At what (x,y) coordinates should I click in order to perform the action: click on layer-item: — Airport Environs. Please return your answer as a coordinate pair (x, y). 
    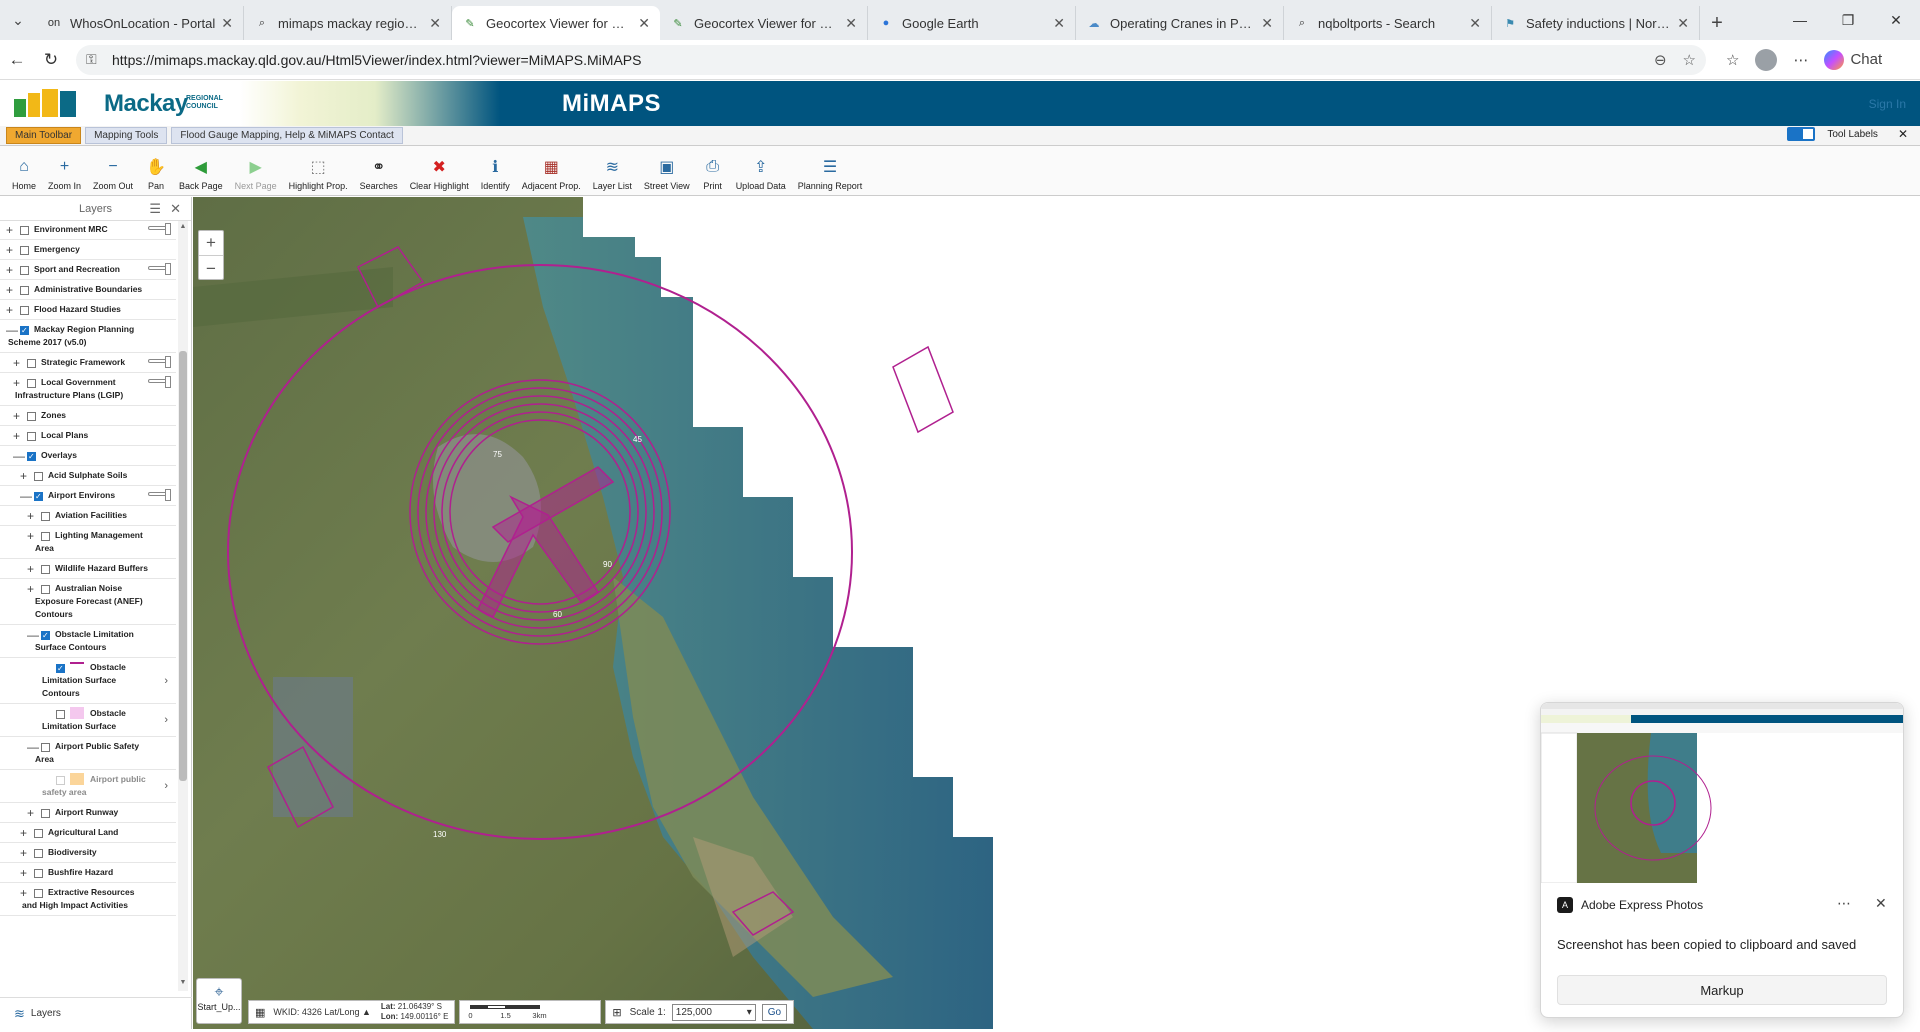
    Looking at the image, I should click on (88, 496).